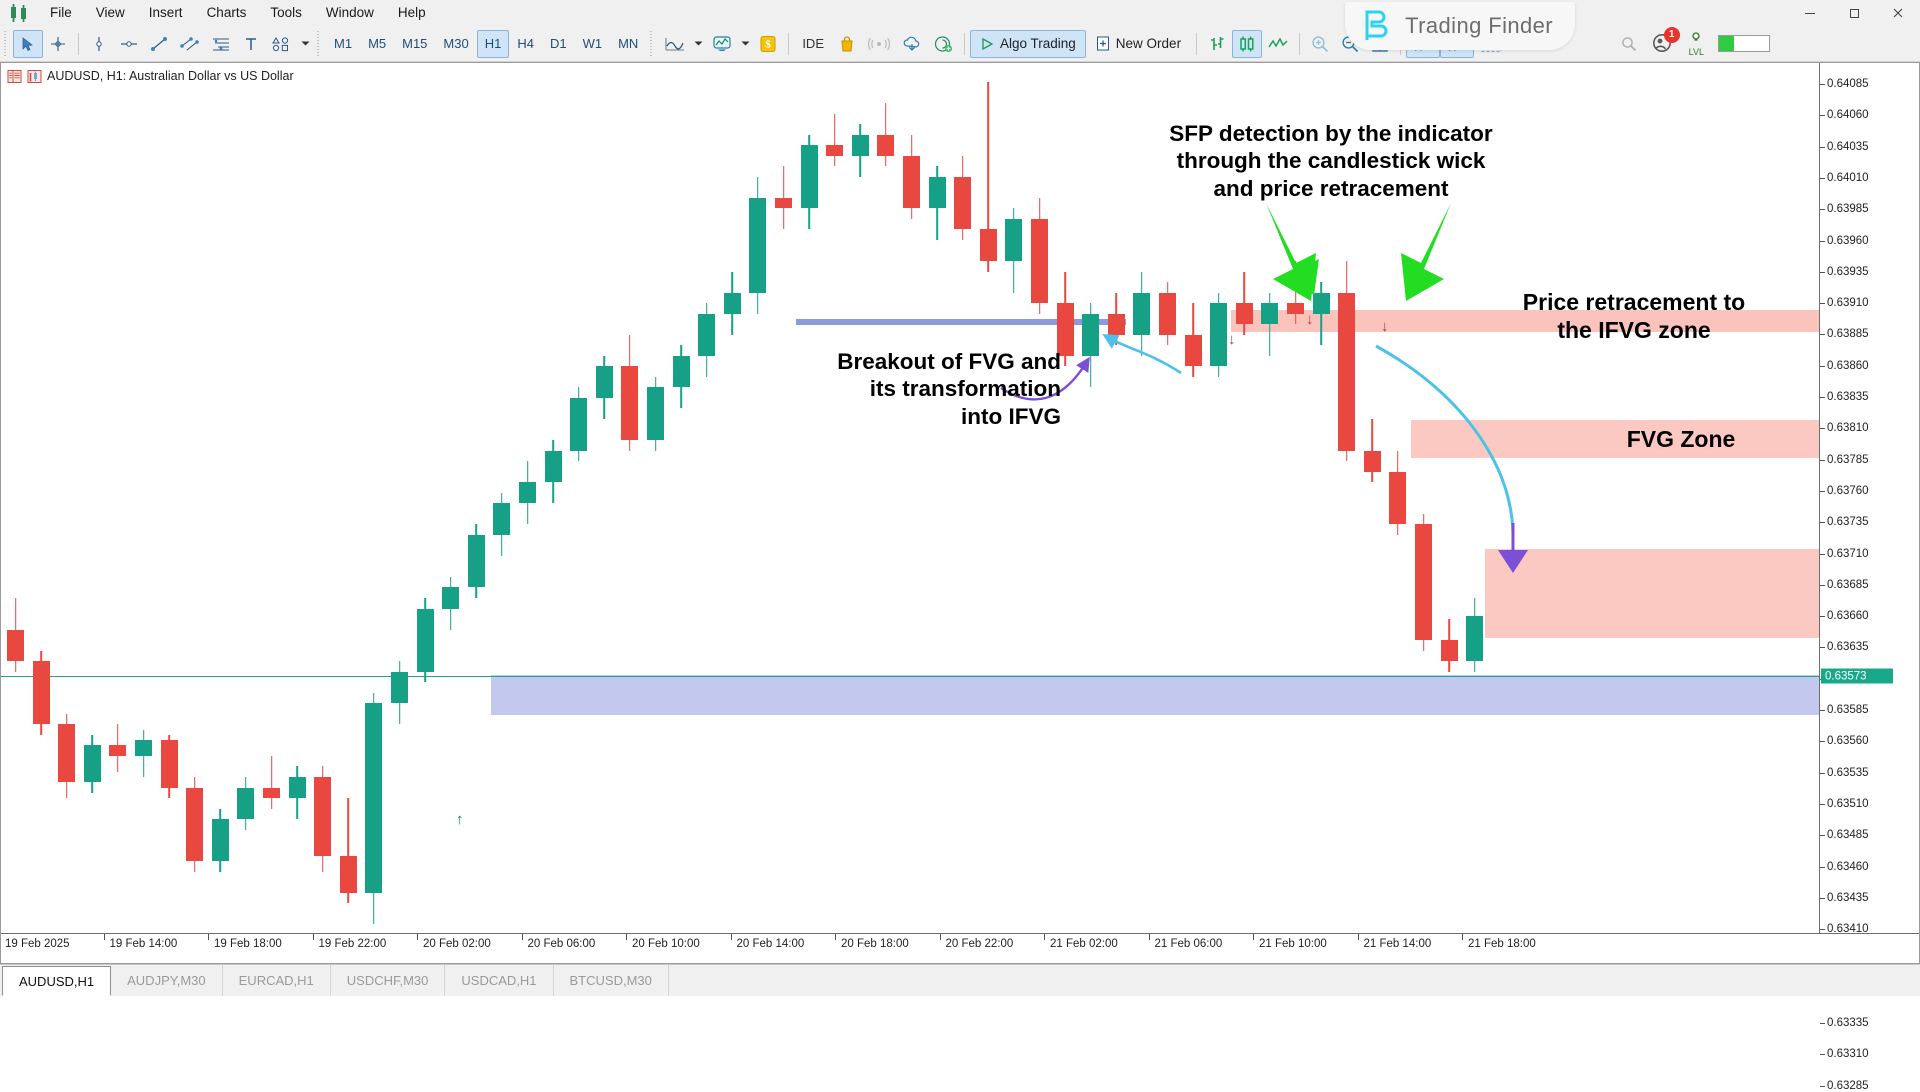 This screenshot has width=1920, height=1092. Describe the element at coordinates (56, 981) in the screenshot. I see `chart-tab-audusd: AUDUSD,H1` at that location.